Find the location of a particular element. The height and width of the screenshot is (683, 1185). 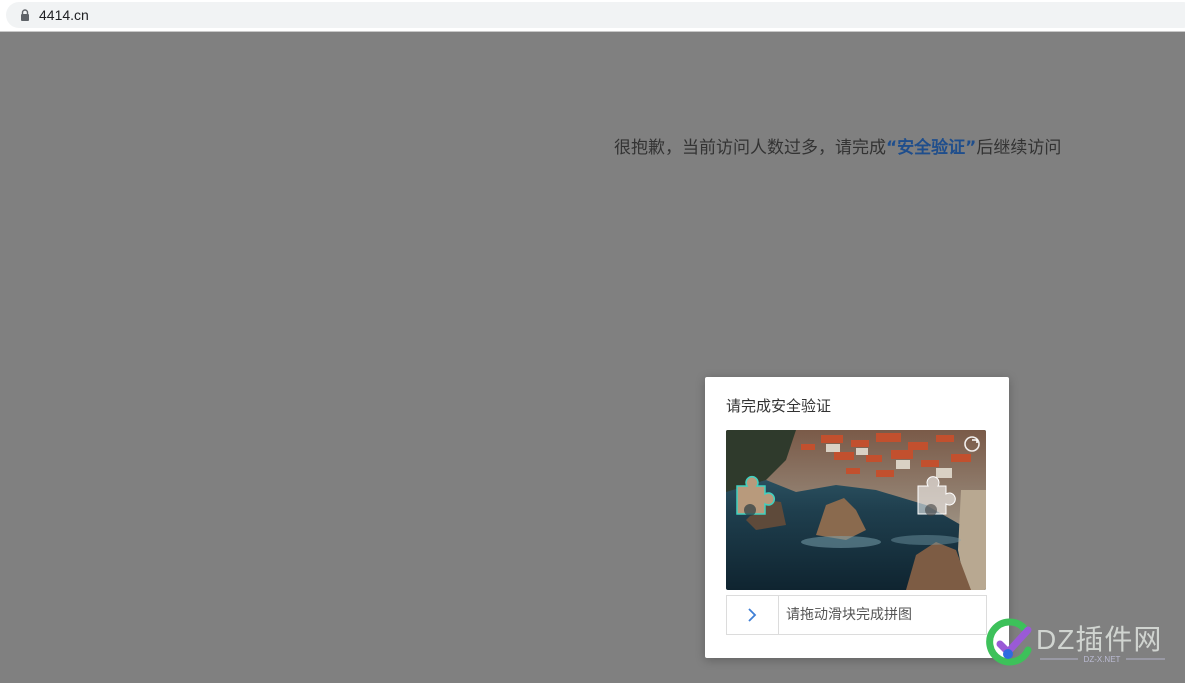

captcha-dialog: 请完成安全验证 请拖动滑块完成拼图 is located at coordinates (857, 517).